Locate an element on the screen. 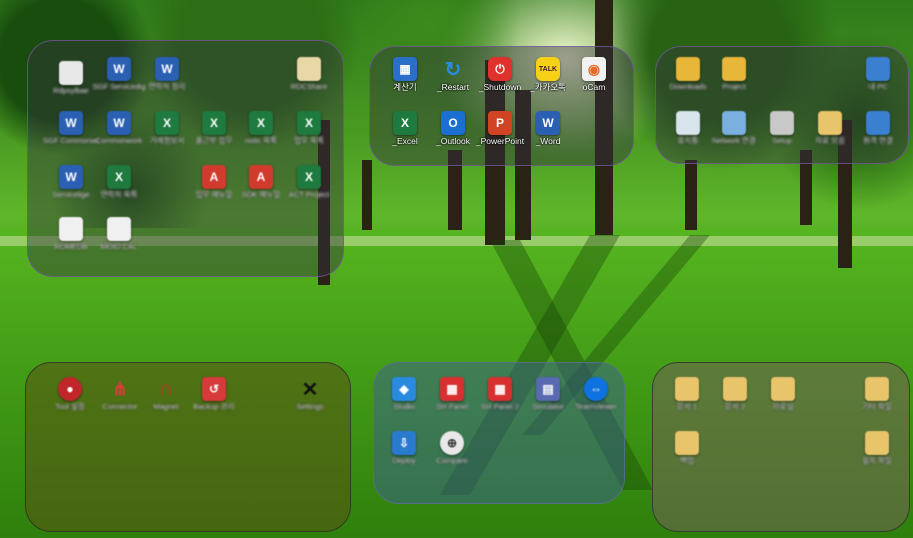 The image size is (913, 538). desktop-icon: ⏻ _Shutdown is located at coordinates (500, 83).